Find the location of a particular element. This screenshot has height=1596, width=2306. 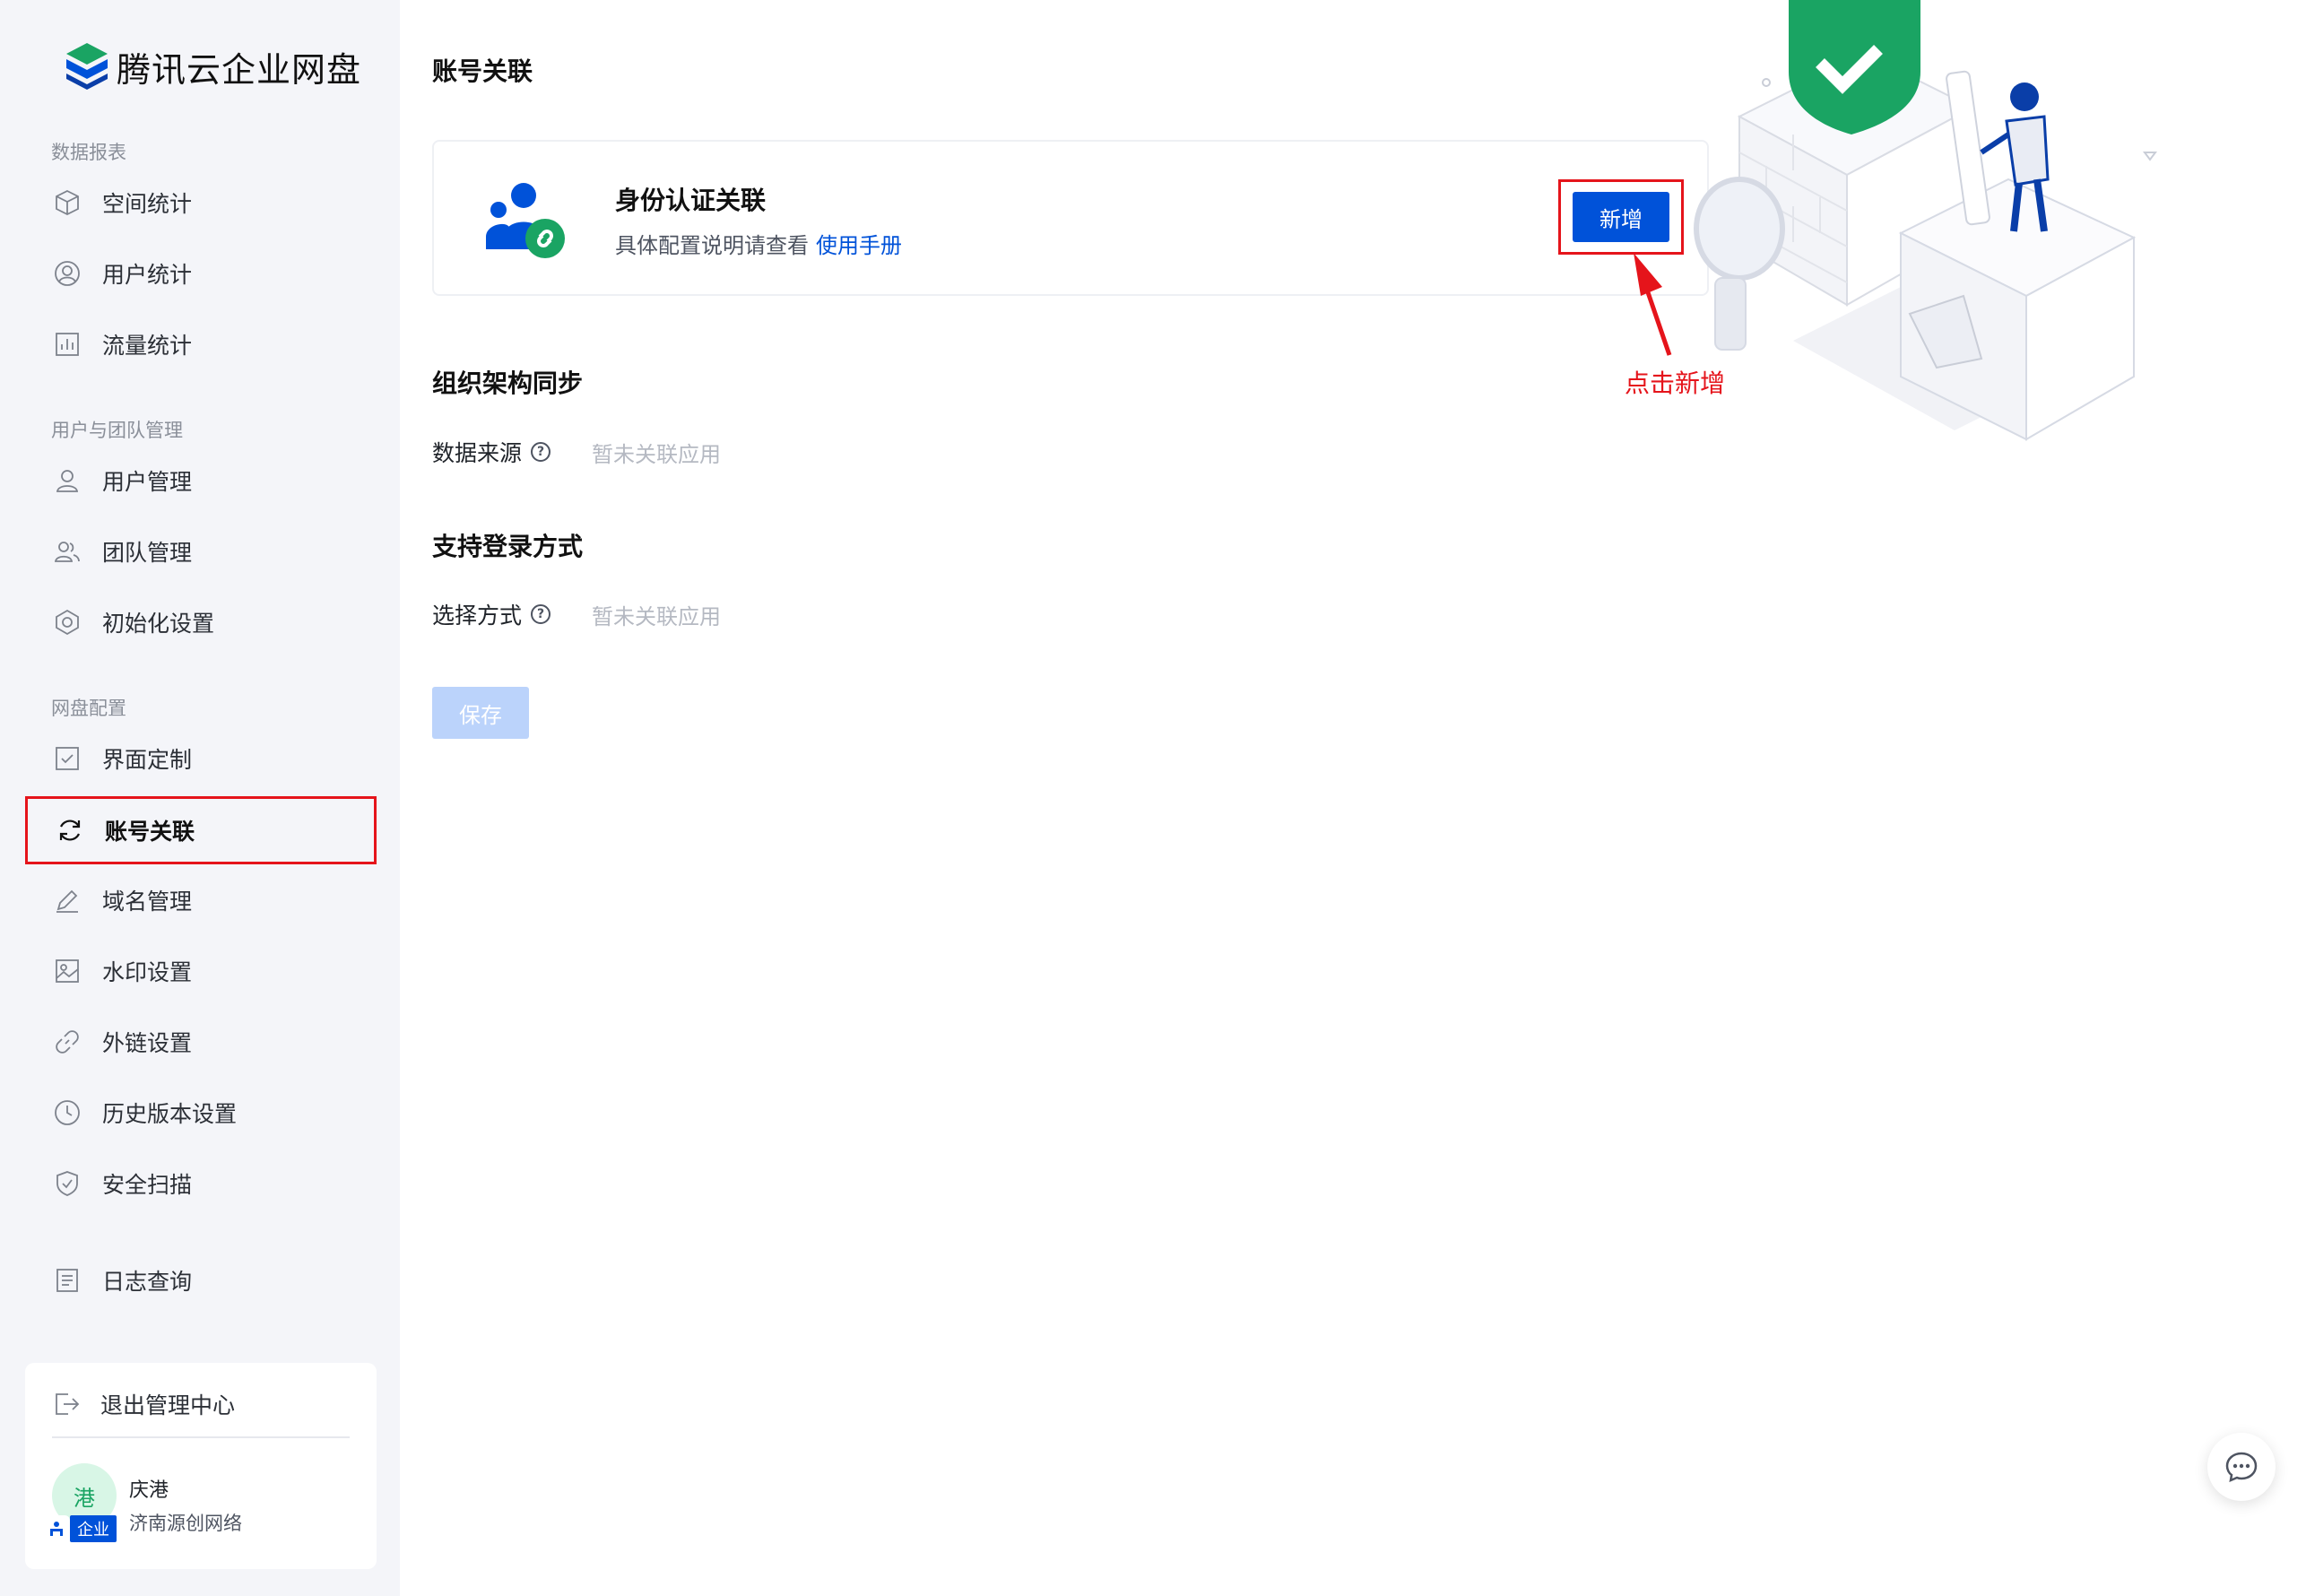

sidebar-item-label: 用户统计 is located at coordinates (147, 275).